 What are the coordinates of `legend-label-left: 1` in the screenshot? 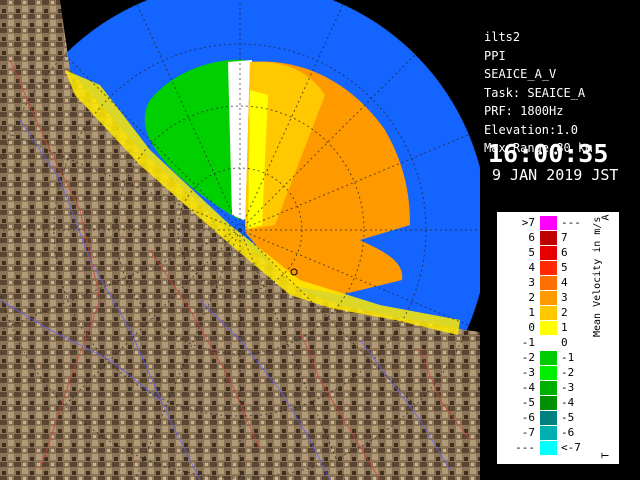 It's located at (531, 312).